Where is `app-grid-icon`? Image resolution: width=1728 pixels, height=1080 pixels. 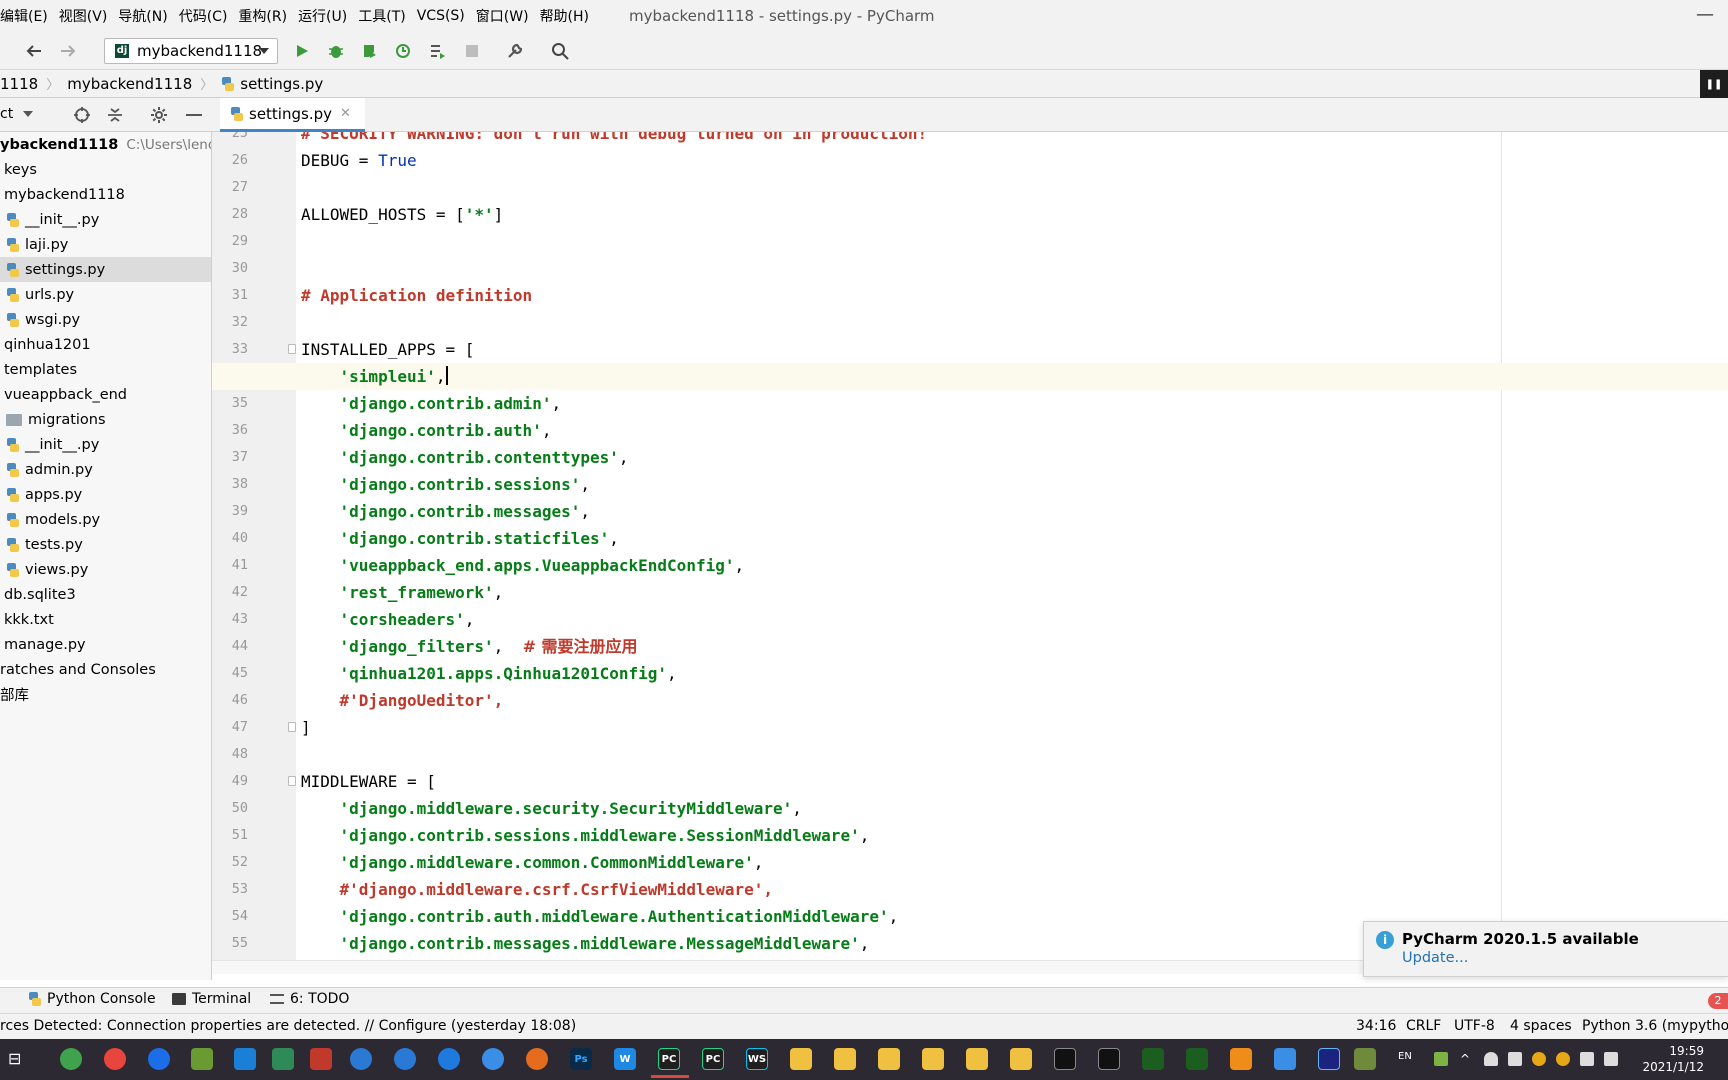 app-grid-icon is located at coordinates (321, 1059).